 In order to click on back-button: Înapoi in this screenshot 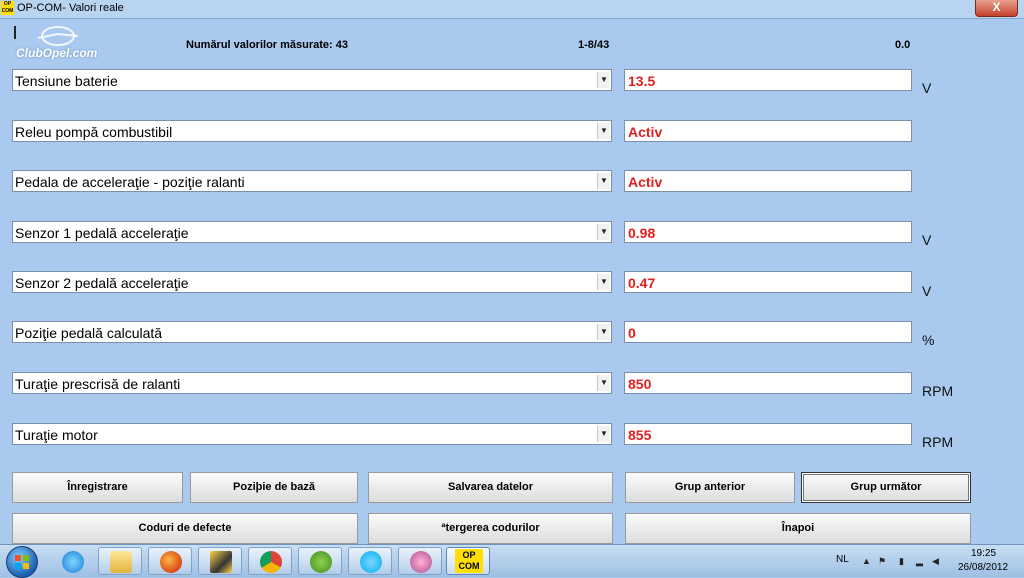, I will do `click(798, 528)`.